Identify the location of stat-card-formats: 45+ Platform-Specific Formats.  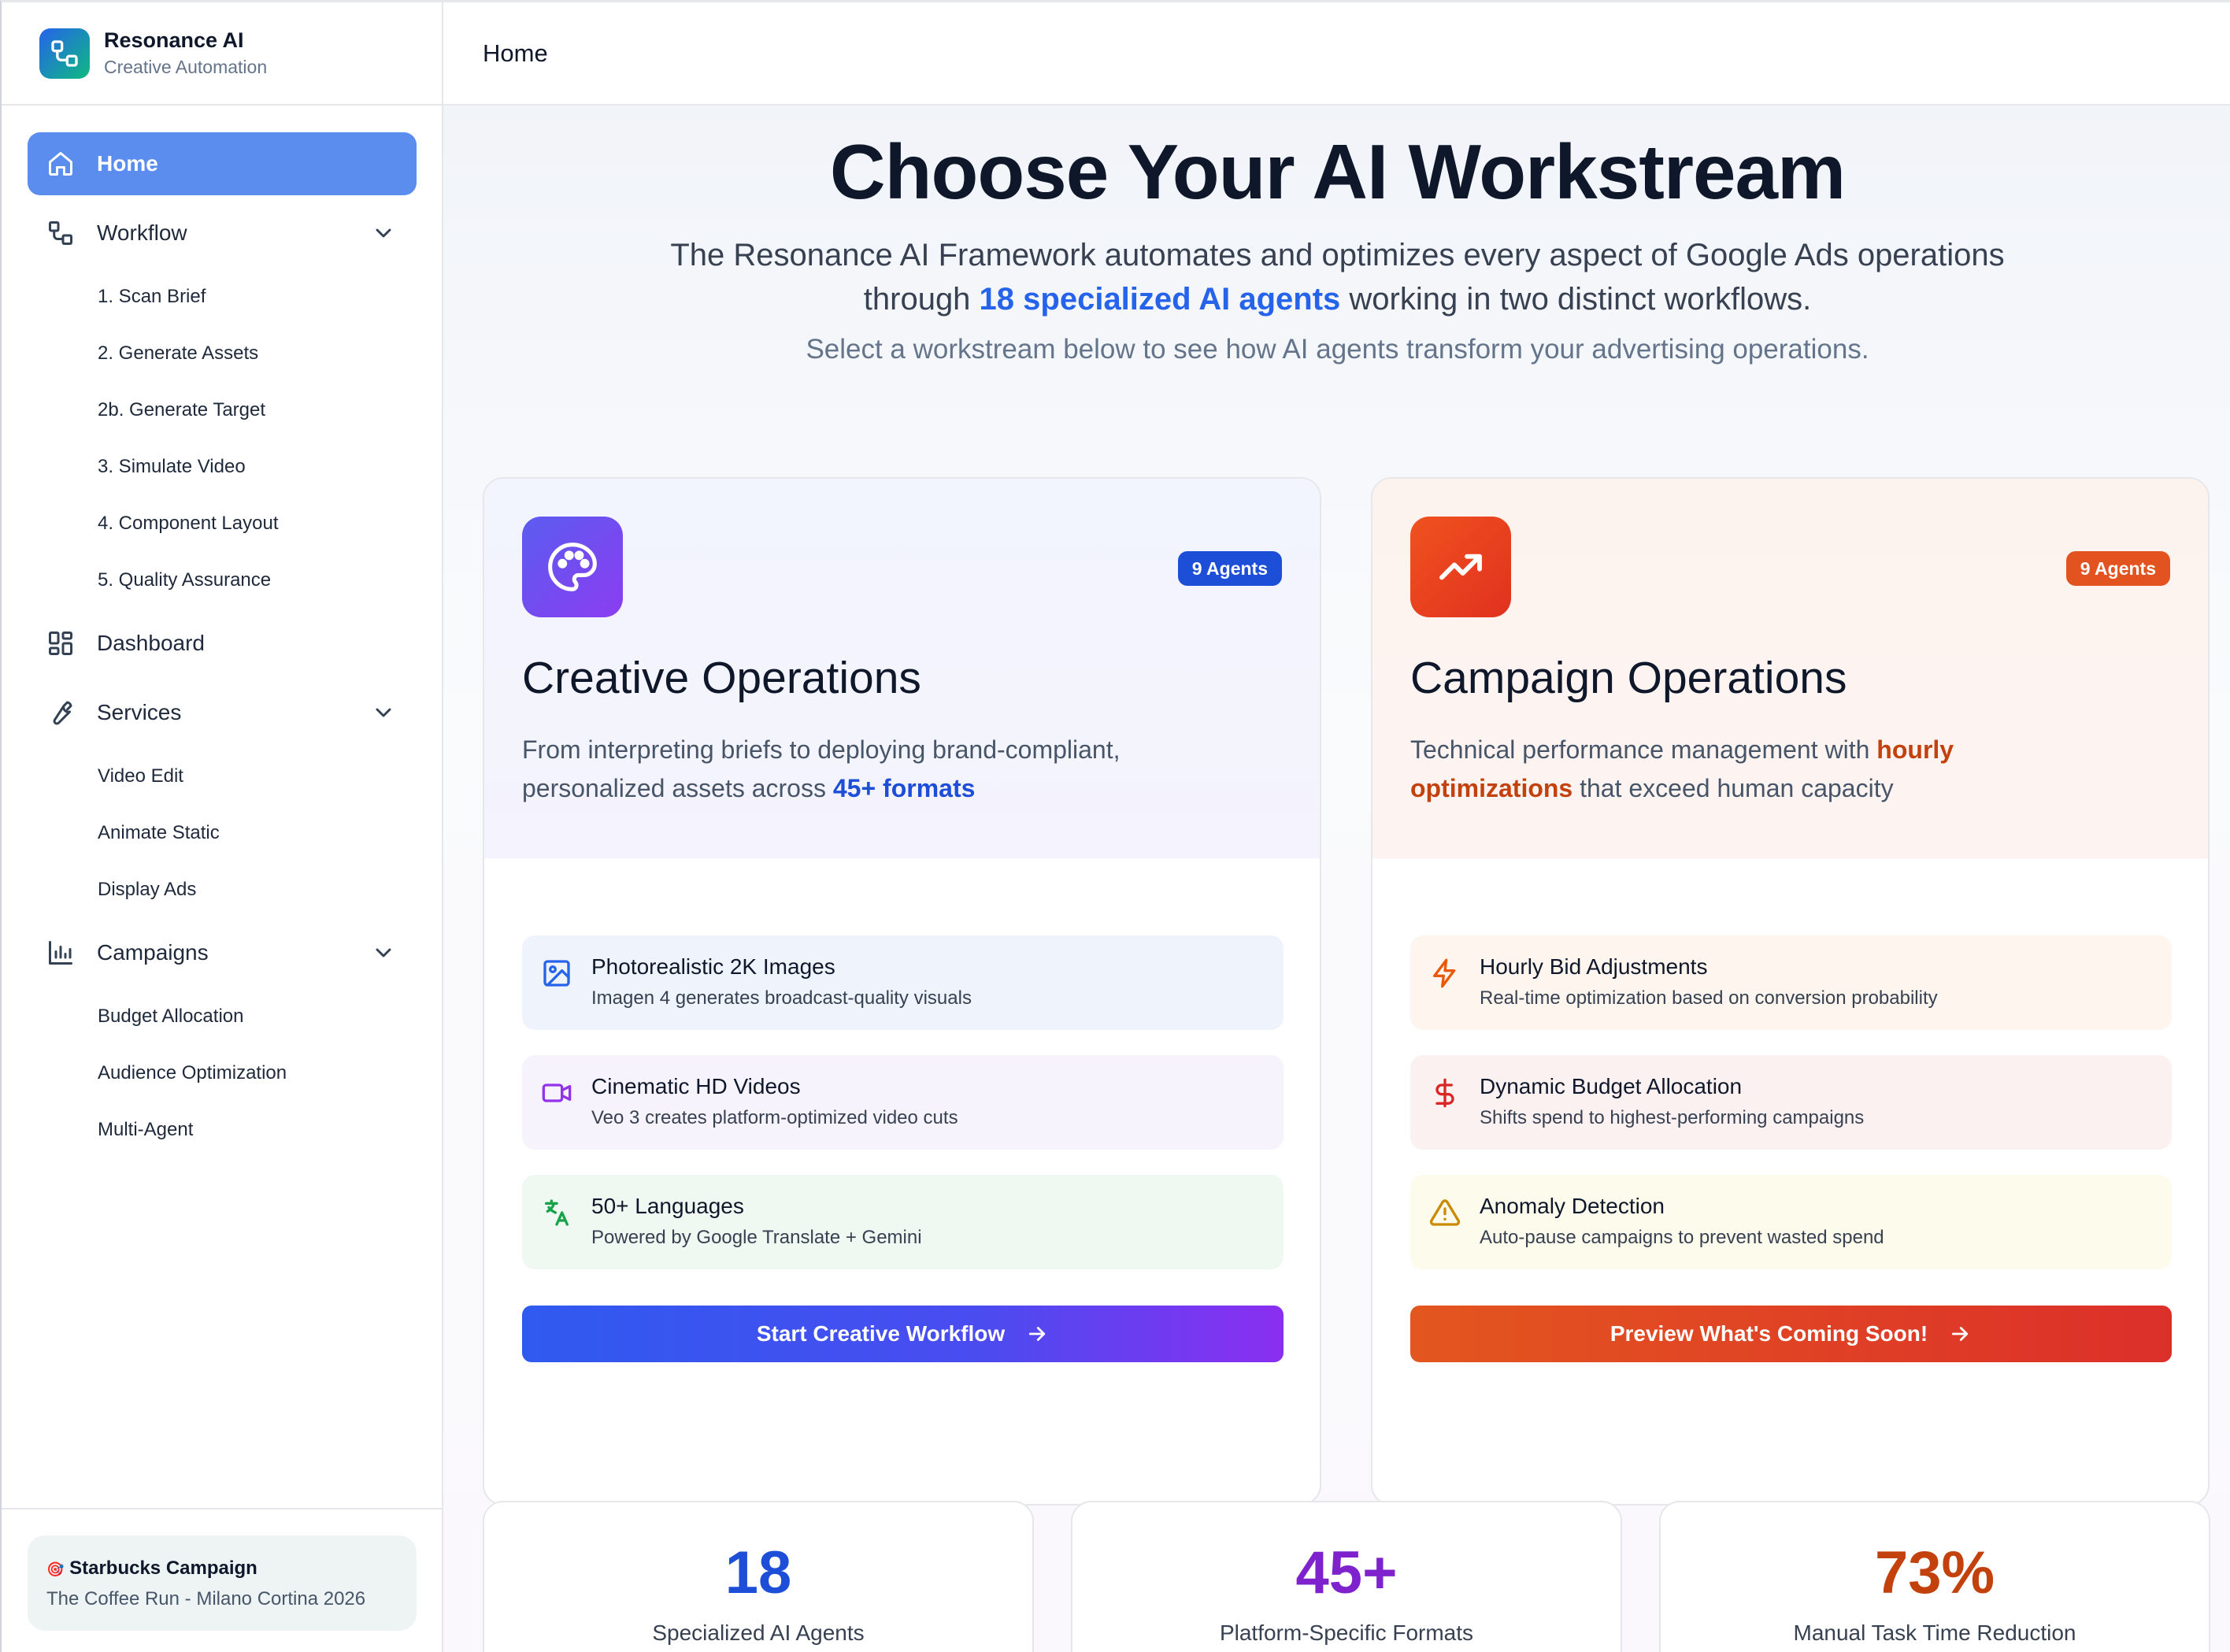
(1346, 1576).